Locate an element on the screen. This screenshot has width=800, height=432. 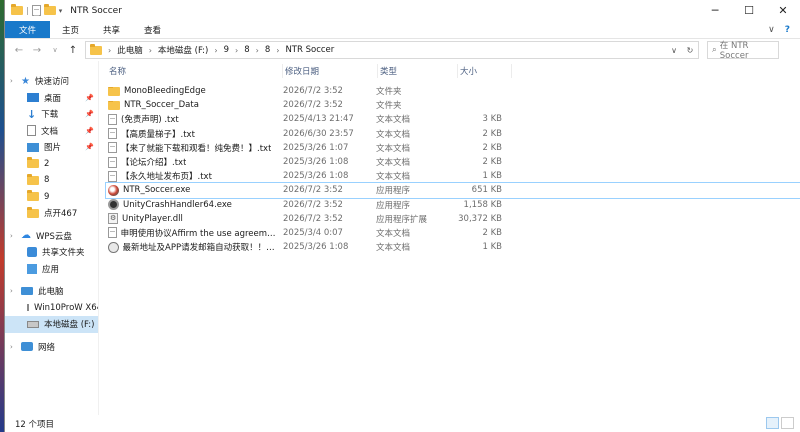
breadcrumb-folder-8b: 8 is located at coordinates (267, 50).